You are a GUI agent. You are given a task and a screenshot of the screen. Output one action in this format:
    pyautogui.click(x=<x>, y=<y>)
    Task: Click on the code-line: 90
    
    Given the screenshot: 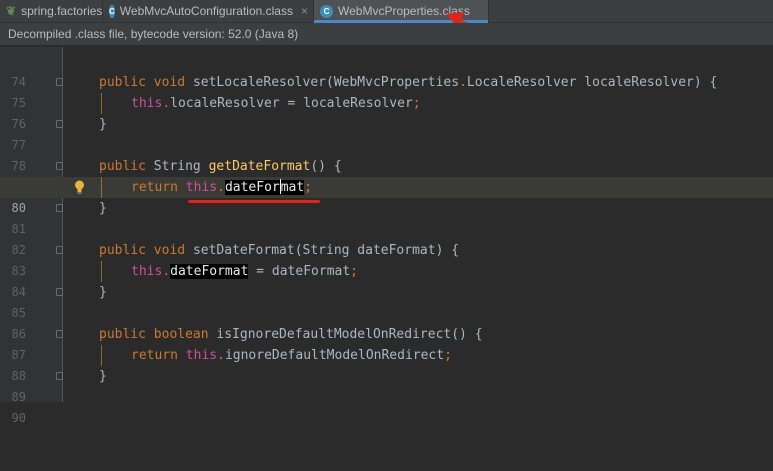 What is the action you would take?
    pyautogui.click(x=386, y=406)
    